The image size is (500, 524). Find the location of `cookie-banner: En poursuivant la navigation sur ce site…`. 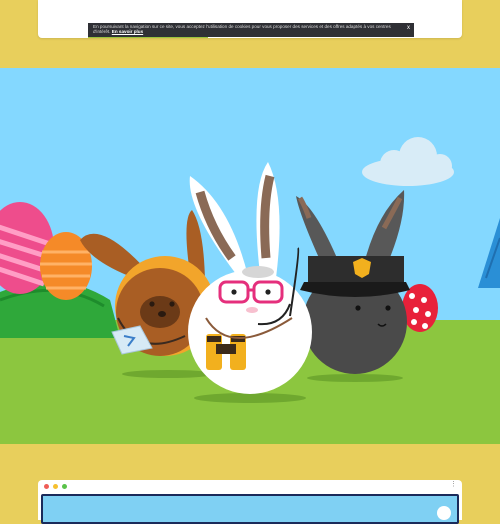

cookie-banner: En poursuivant la navigation sur ce site… is located at coordinates (251, 30).